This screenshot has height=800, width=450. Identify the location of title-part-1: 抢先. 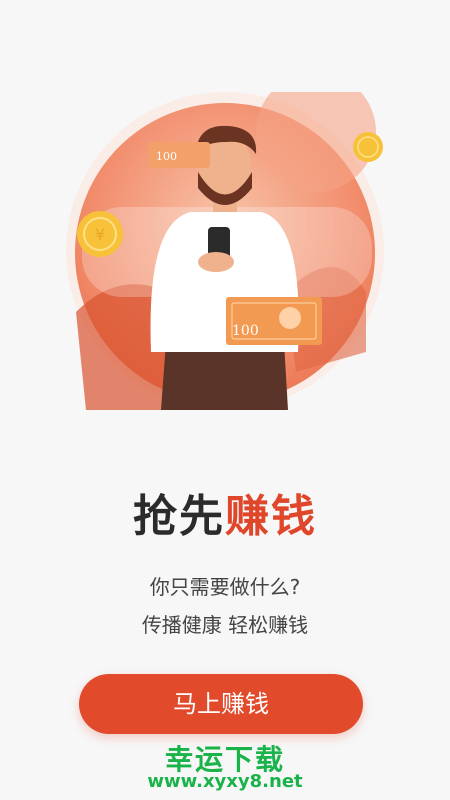
(179, 516).